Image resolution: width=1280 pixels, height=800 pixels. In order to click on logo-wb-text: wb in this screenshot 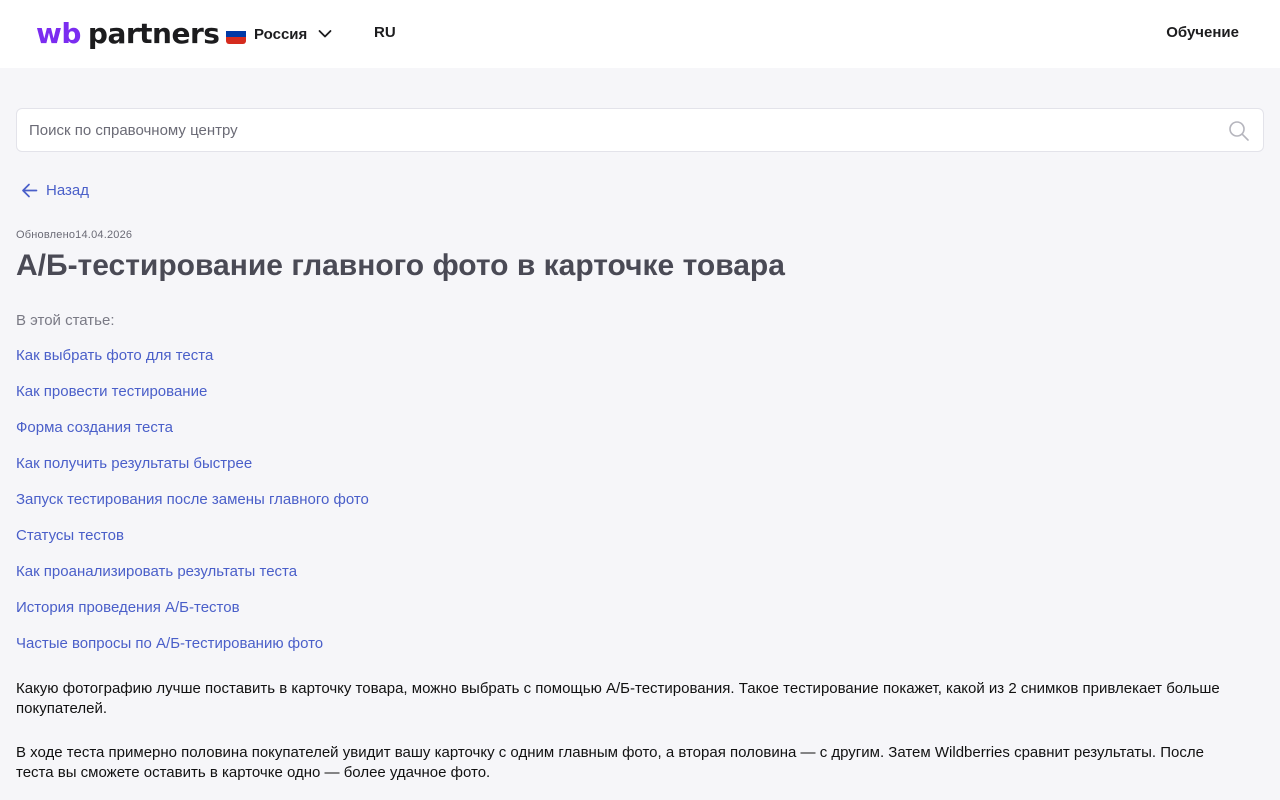, I will do `click(58, 33)`.